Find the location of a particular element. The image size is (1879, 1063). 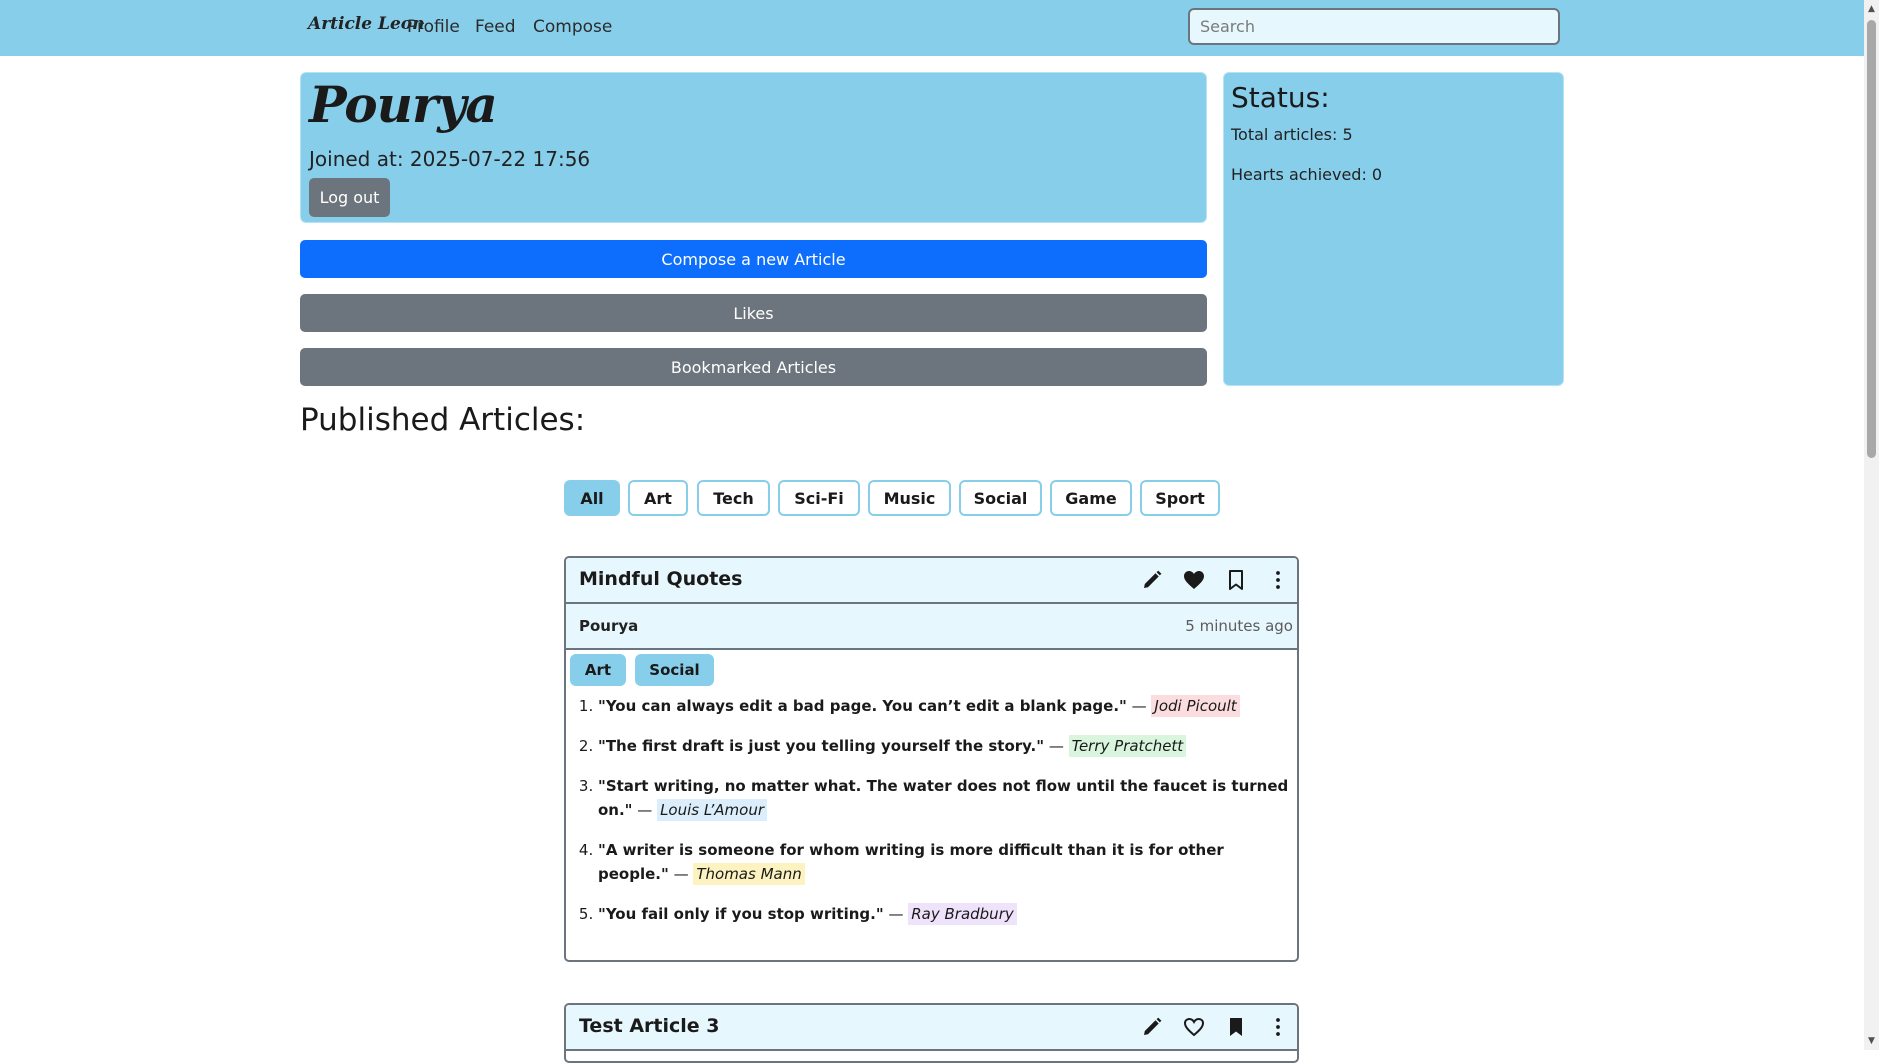

profile-name: Pourya is located at coordinates (403, 104).